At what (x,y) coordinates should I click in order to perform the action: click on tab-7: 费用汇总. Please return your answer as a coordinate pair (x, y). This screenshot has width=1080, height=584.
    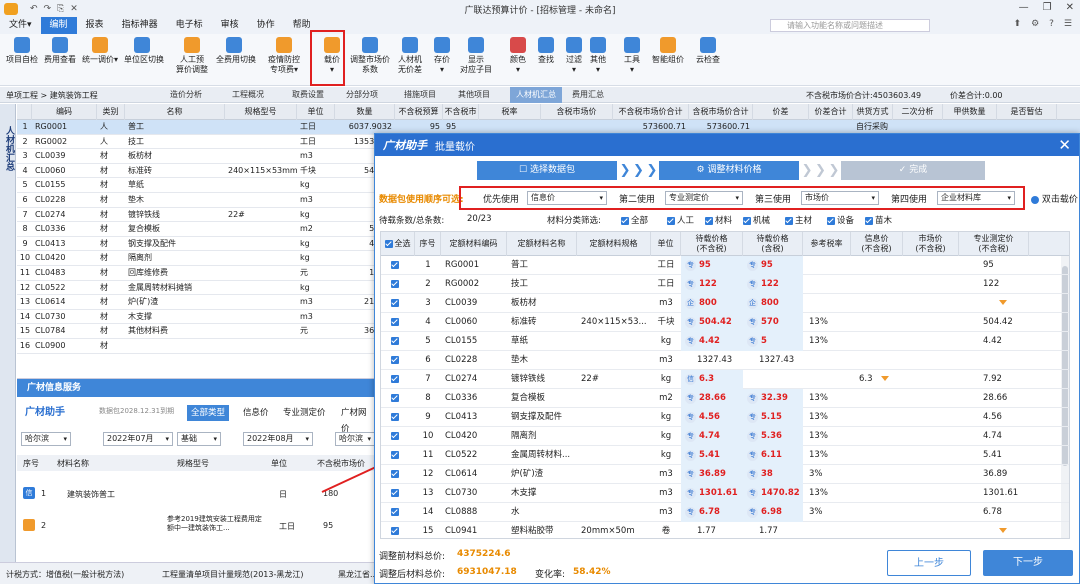
    Looking at the image, I should click on (588, 95).